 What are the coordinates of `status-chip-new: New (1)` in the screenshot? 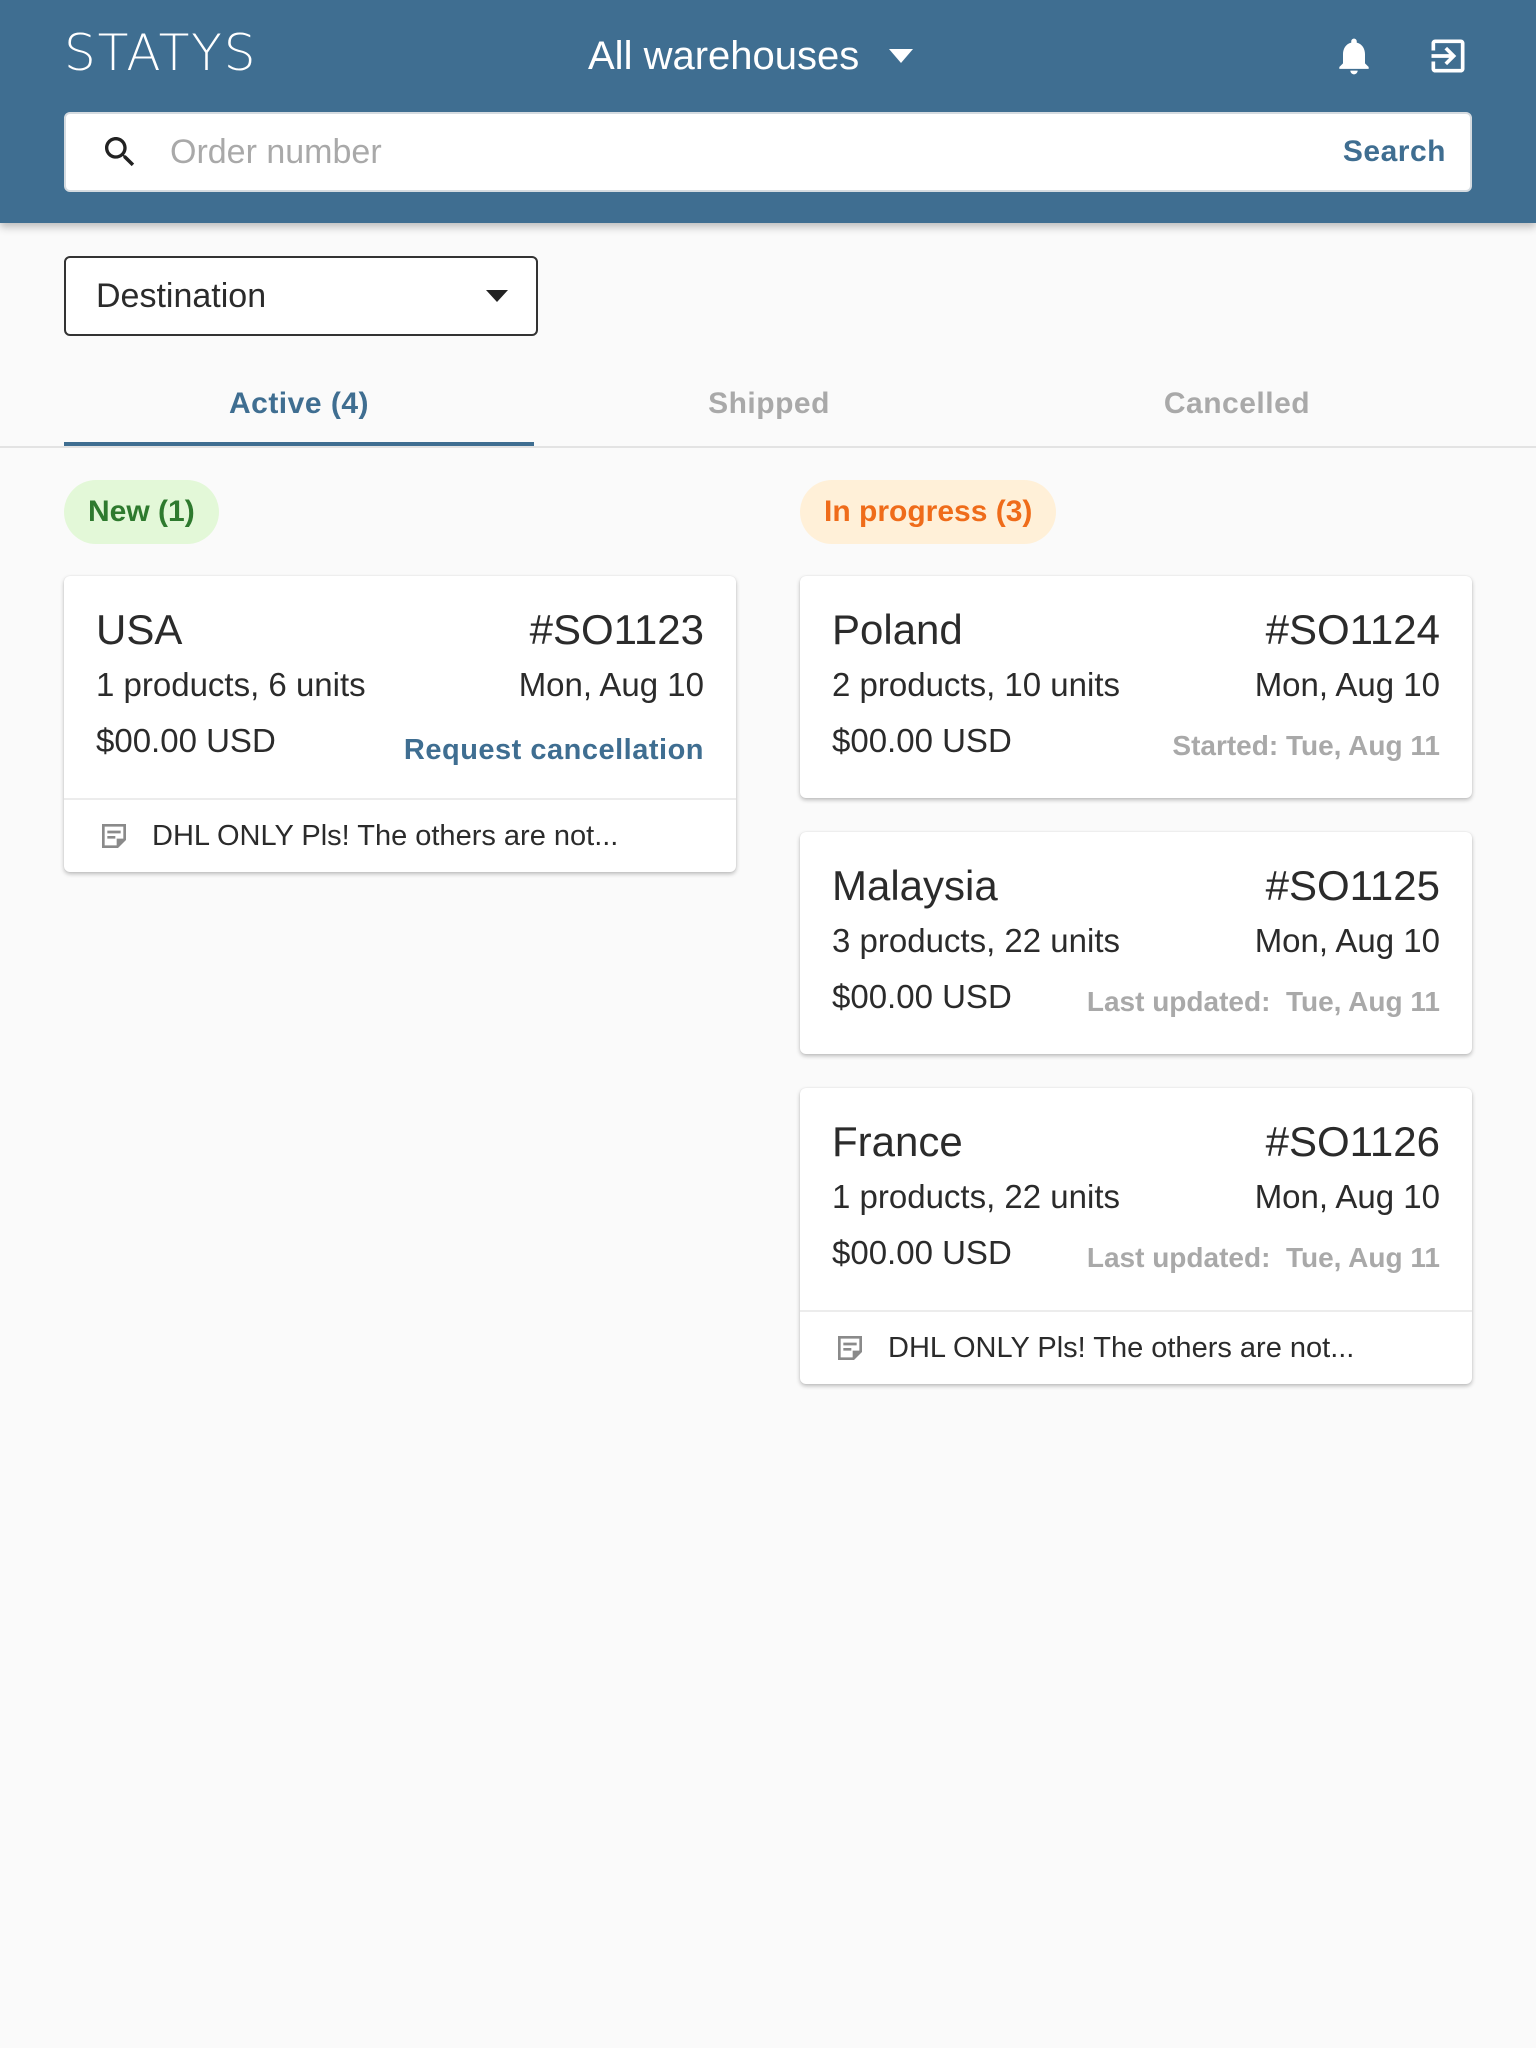 It's located at (141, 512).